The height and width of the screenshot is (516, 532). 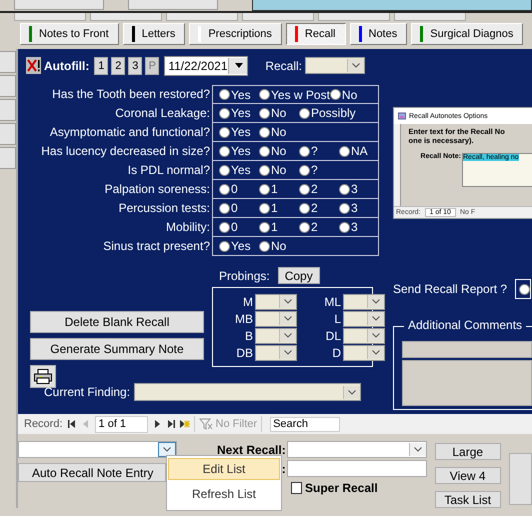 I want to click on radio-button, so click(x=524, y=289).